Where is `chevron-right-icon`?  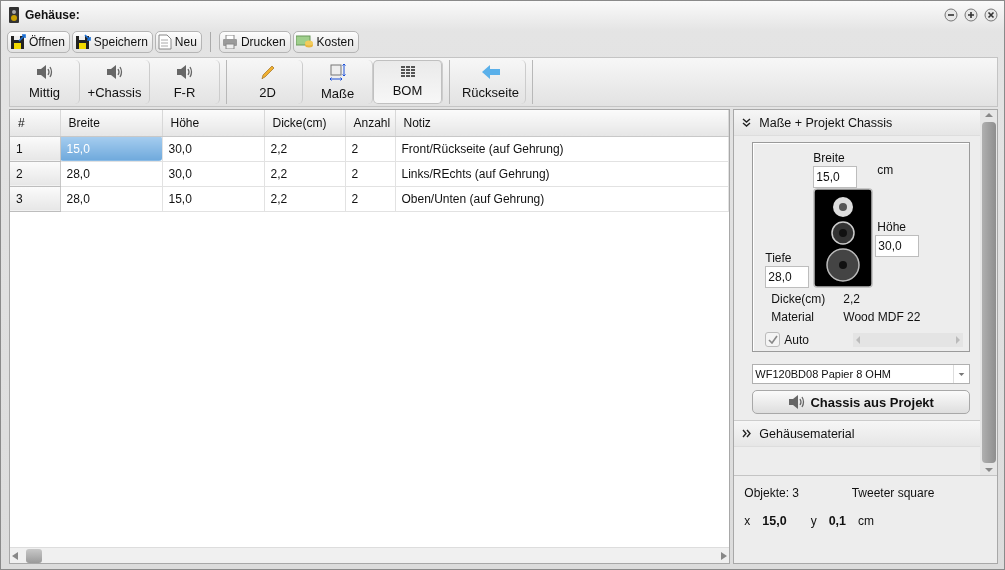
chevron-right-icon is located at coordinates (747, 433).